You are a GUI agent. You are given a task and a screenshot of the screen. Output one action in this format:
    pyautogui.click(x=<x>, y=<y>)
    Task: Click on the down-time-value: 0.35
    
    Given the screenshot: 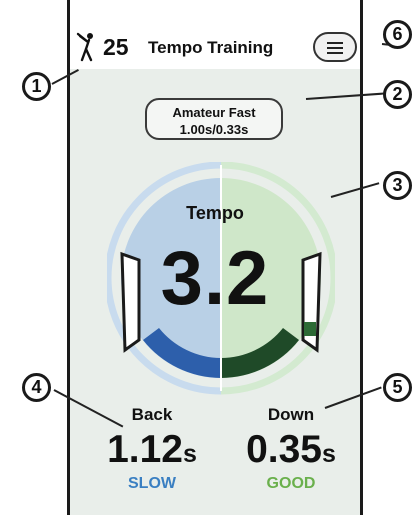 What is the action you would take?
    pyautogui.click(x=284, y=449)
    